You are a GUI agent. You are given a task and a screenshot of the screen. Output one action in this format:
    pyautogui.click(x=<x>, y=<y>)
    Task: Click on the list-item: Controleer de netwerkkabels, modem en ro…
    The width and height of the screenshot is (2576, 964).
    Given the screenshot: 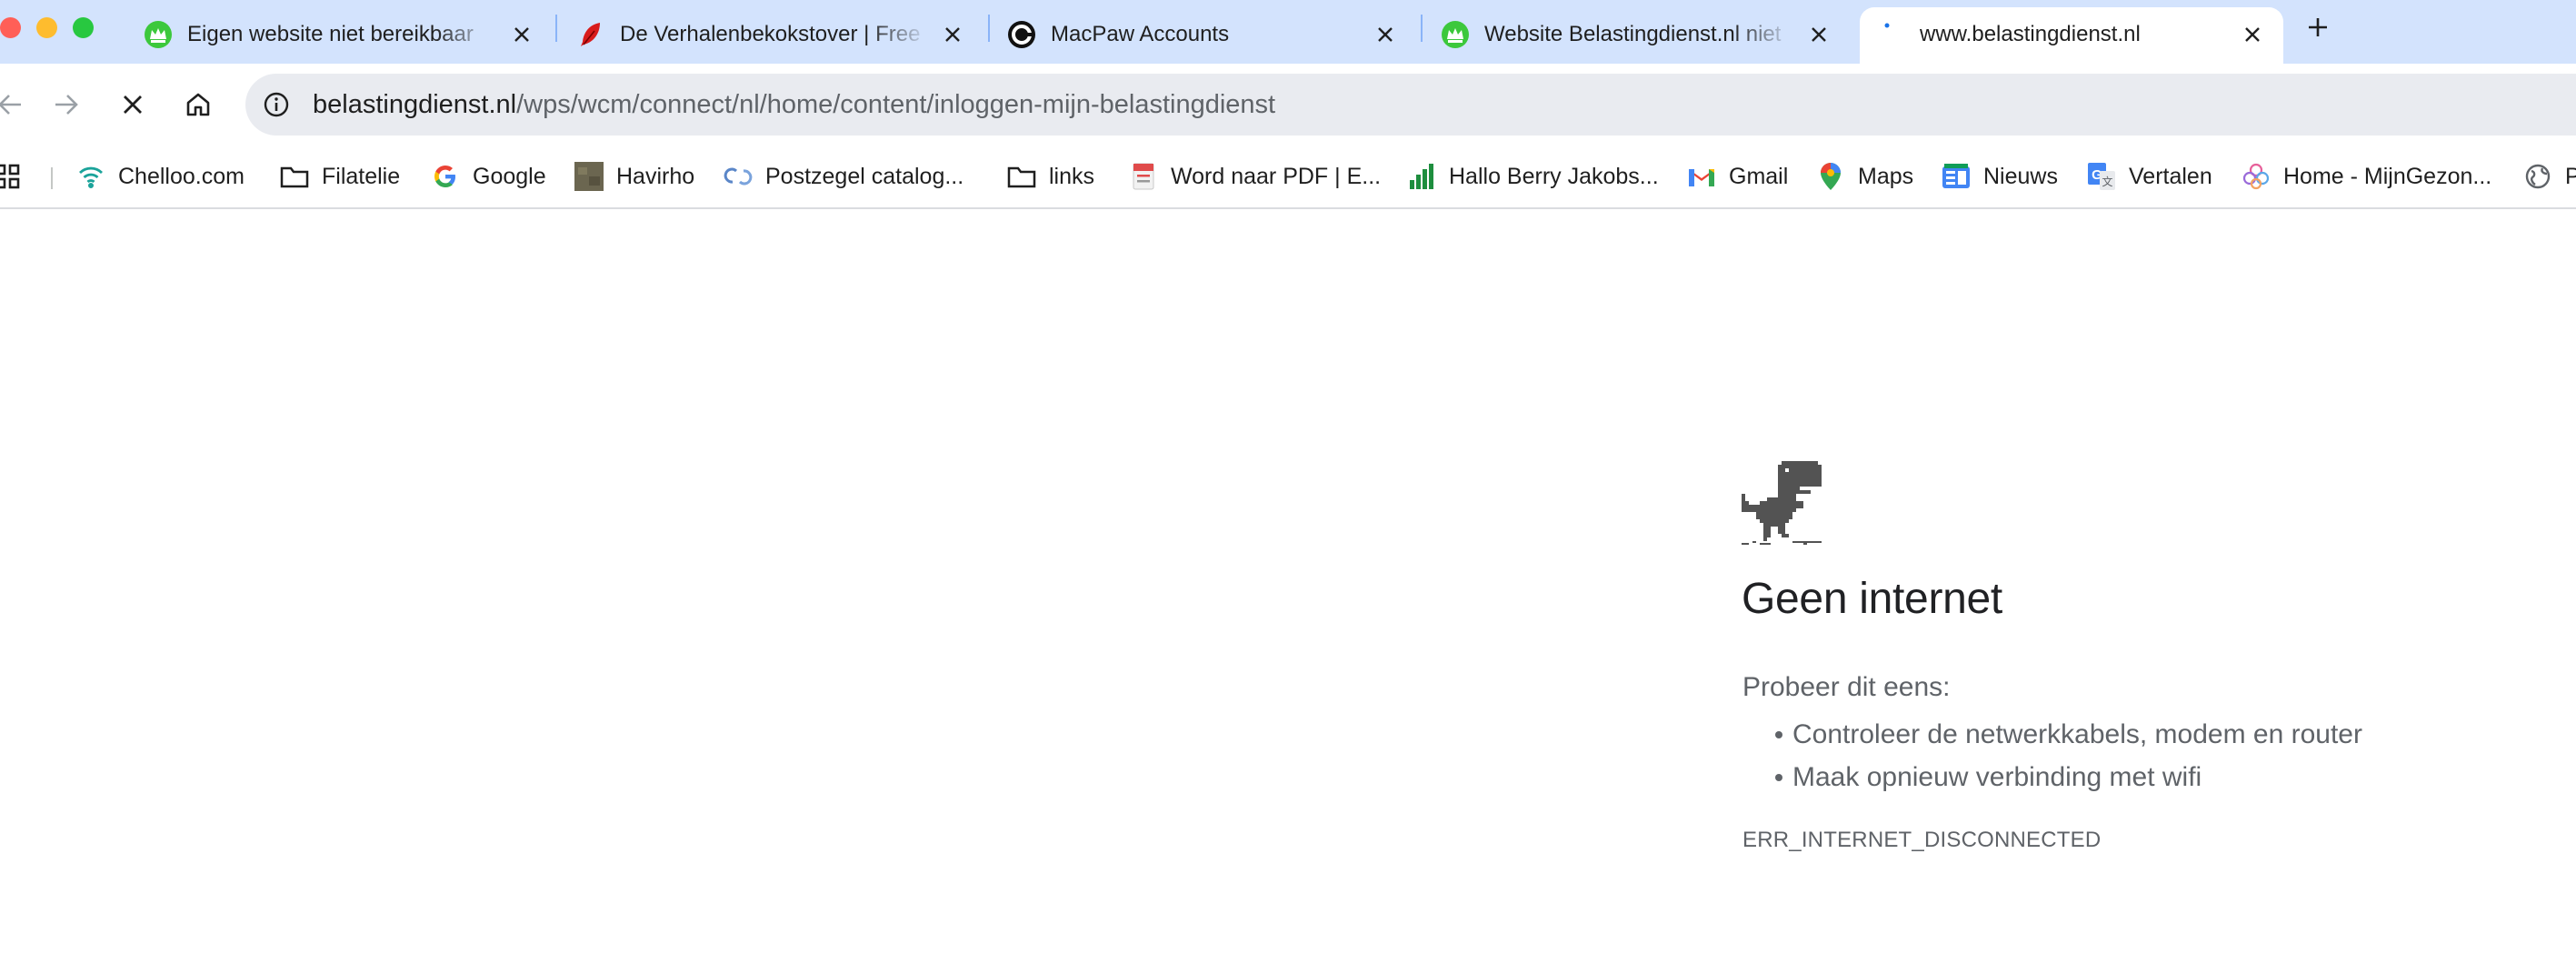 What is the action you would take?
    pyautogui.click(x=2068, y=735)
    